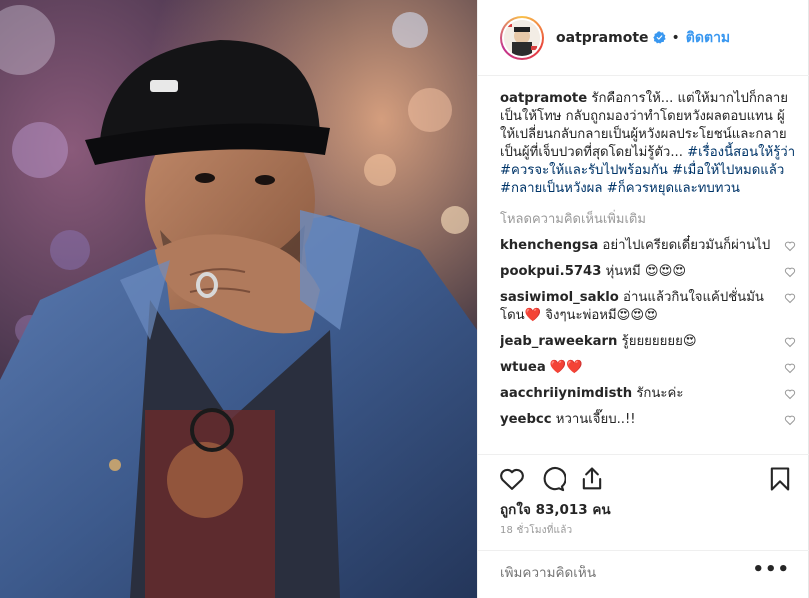  What do you see at coordinates (708, 38) in the screenshot?
I see `follow-button: ติดตาม` at bounding box center [708, 38].